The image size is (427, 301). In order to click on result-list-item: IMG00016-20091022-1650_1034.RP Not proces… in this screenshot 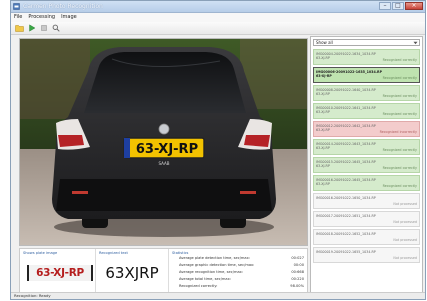, I will do `click(366, 201)`.